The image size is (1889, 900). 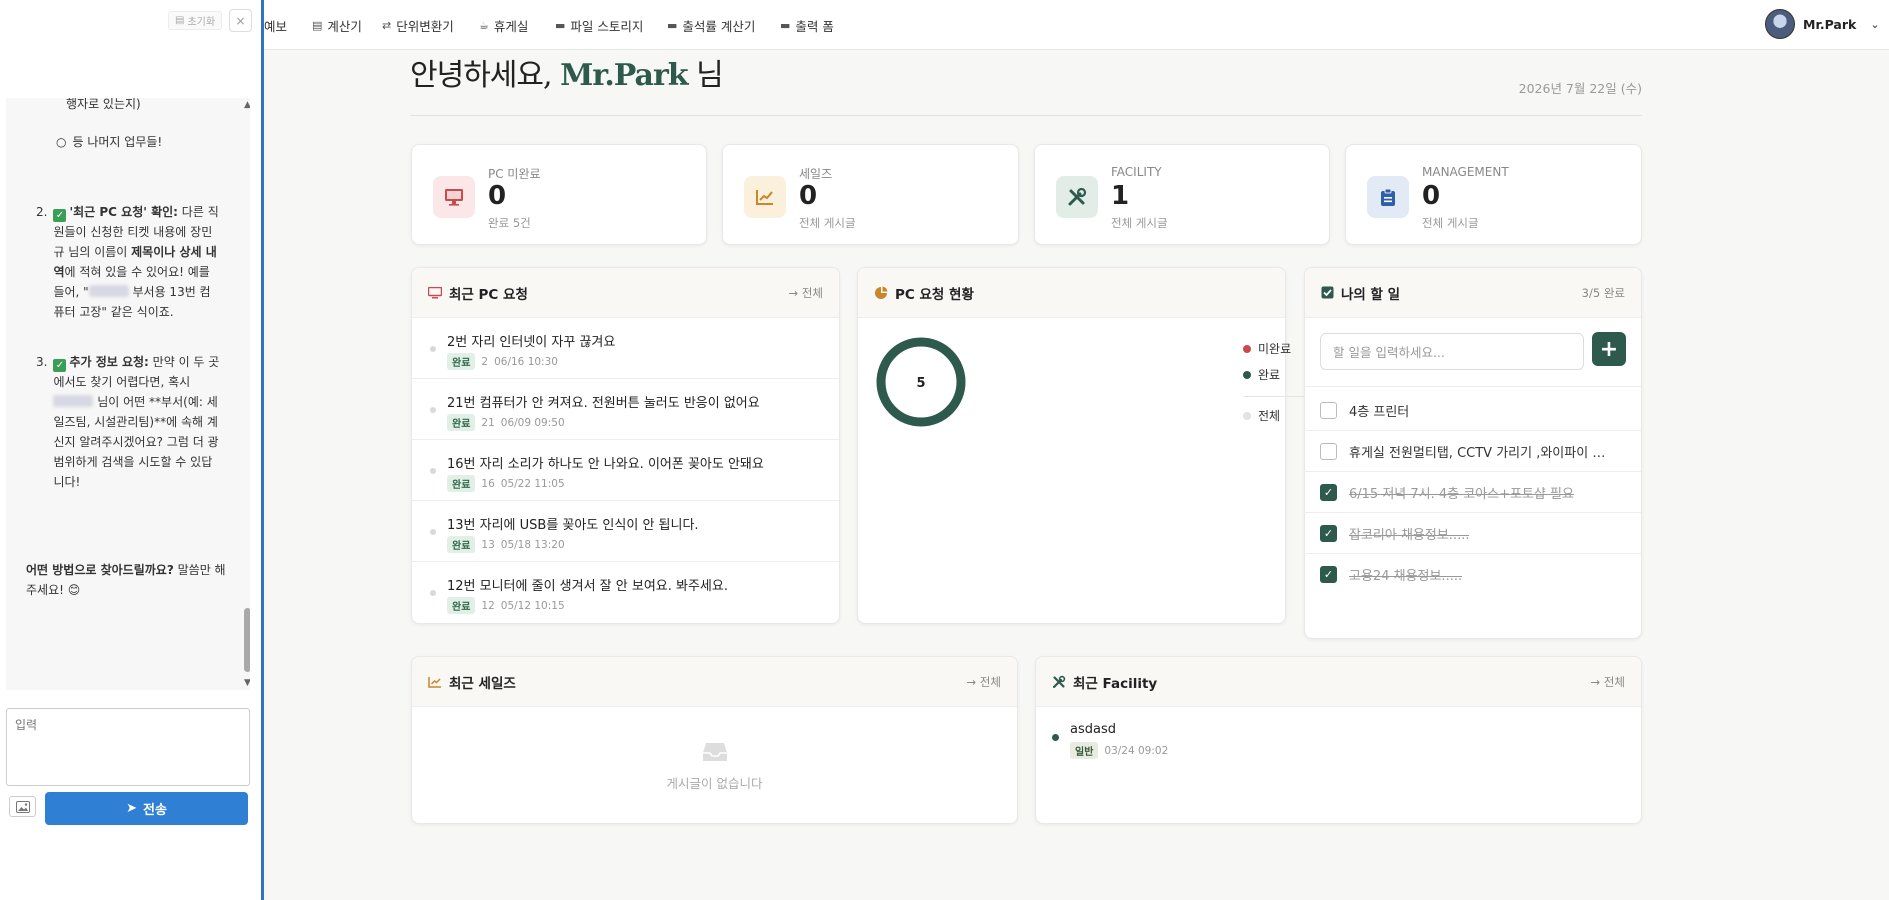 What do you see at coordinates (488, 294) in the screenshot?
I see `card-title: 최근 PC 요청` at bounding box center [488, 294].